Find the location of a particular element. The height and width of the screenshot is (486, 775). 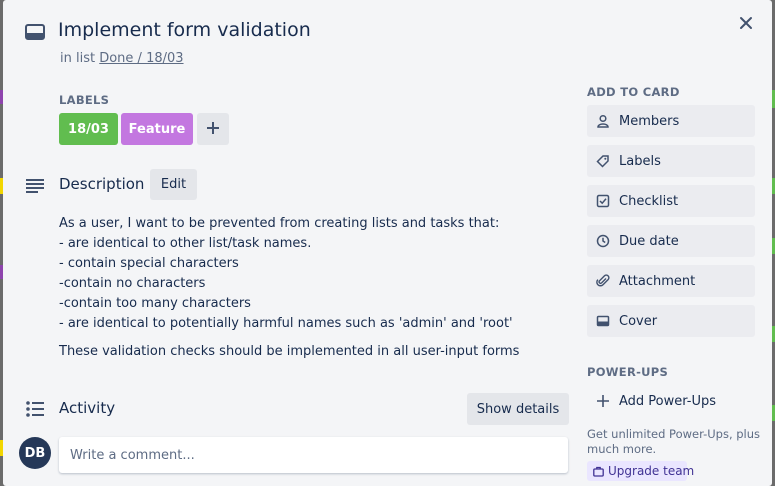

members-button: Members is located at coordinates (671, 121).